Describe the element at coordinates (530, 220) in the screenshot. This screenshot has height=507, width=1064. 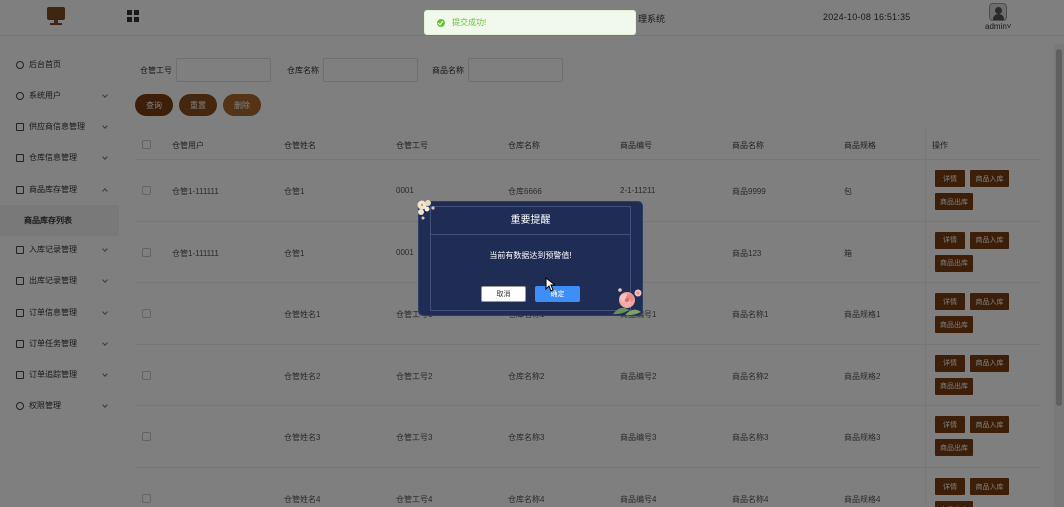
I see `dialog-title: 重要提醒` at that location.